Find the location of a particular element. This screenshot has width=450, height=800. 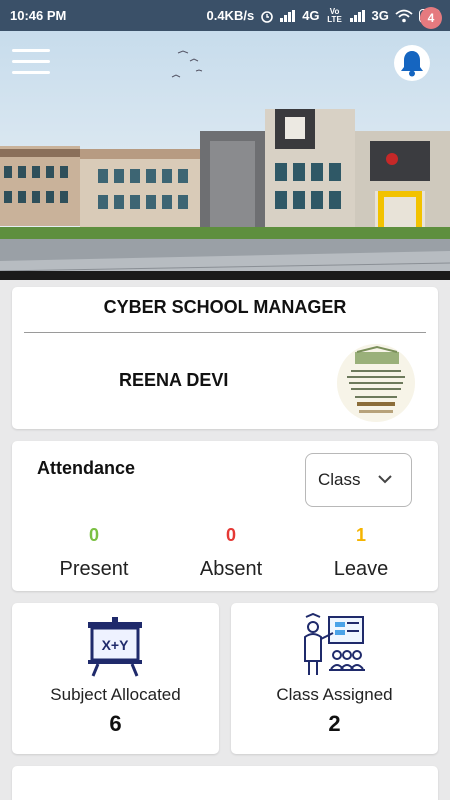

notification-badge: 4 is located at coordinates (431, 18).